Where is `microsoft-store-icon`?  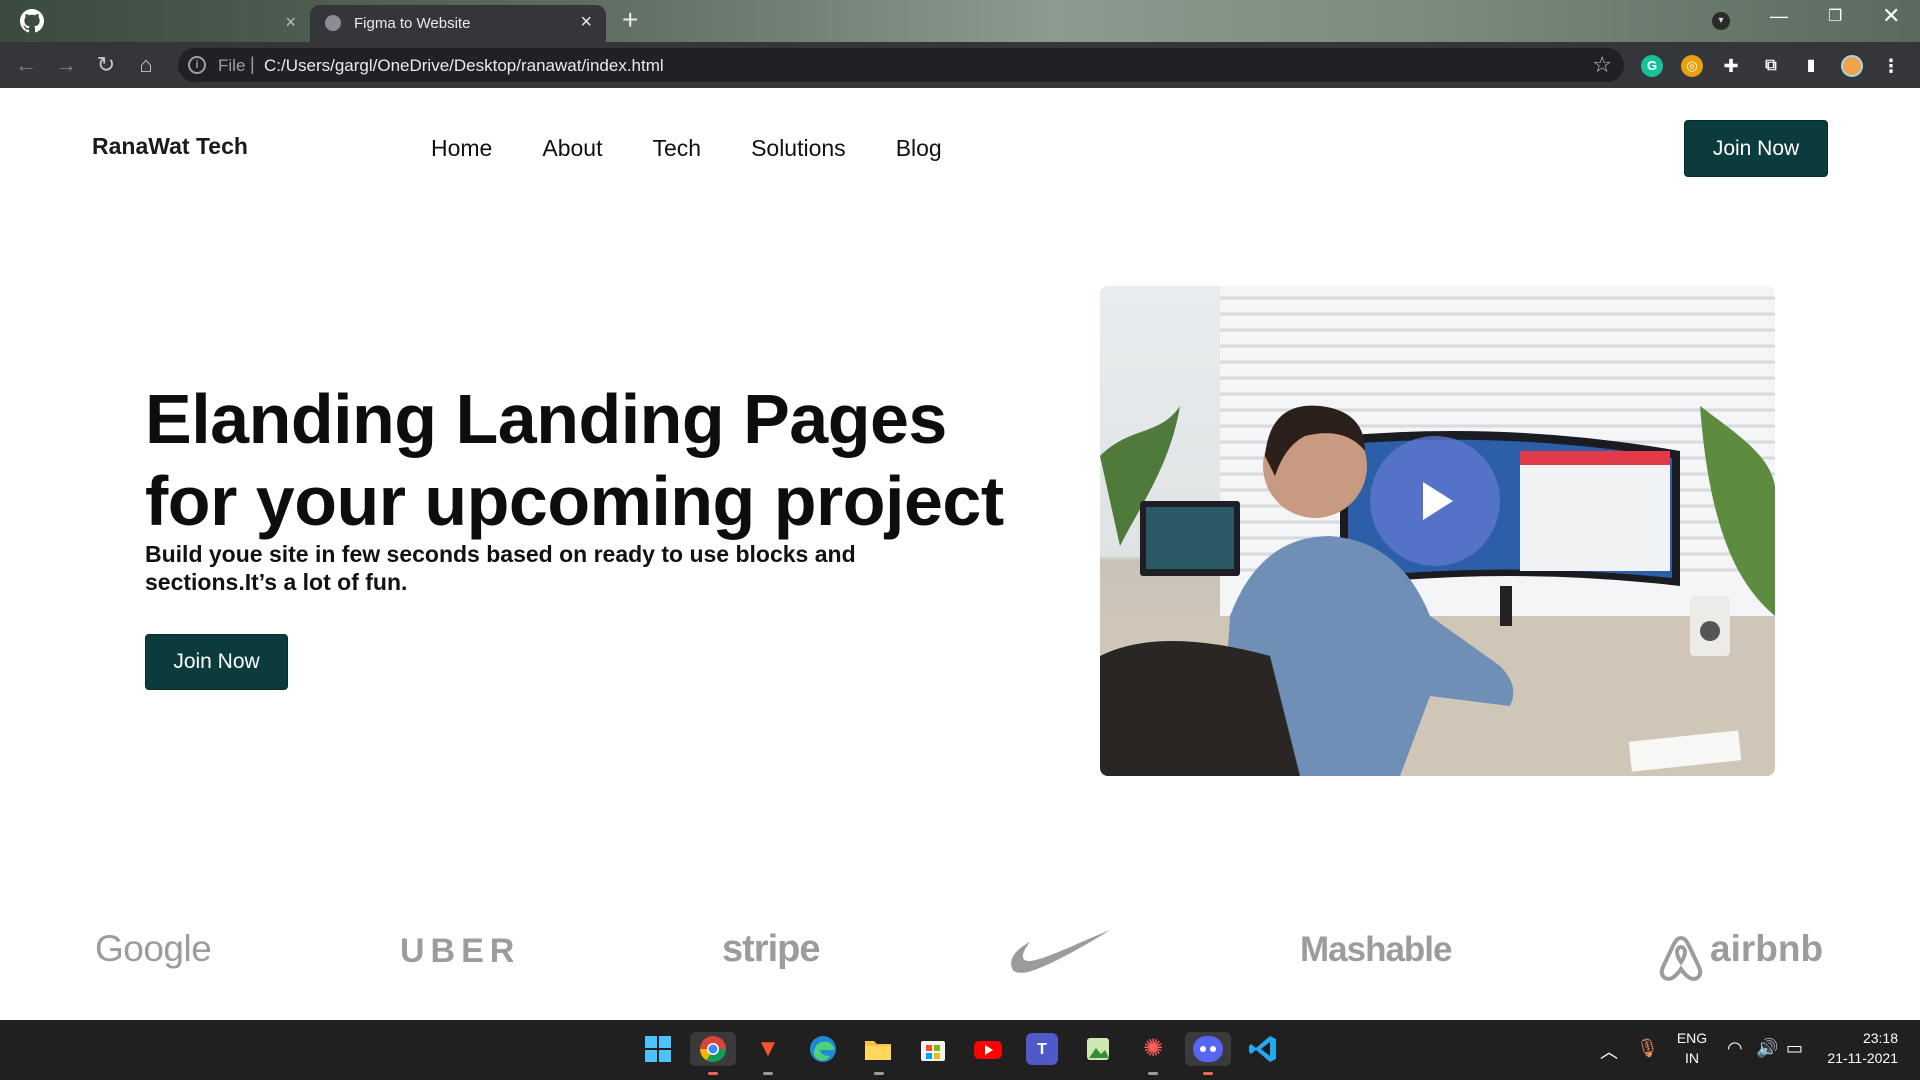
microsoft-store-icon is located at coordinates (933, 1049).